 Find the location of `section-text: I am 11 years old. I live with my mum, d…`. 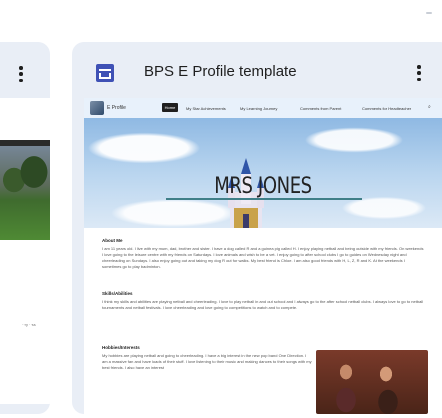

section-text: I am 11 years old. I live with my mum, d… is located at coordinates (263, 257).